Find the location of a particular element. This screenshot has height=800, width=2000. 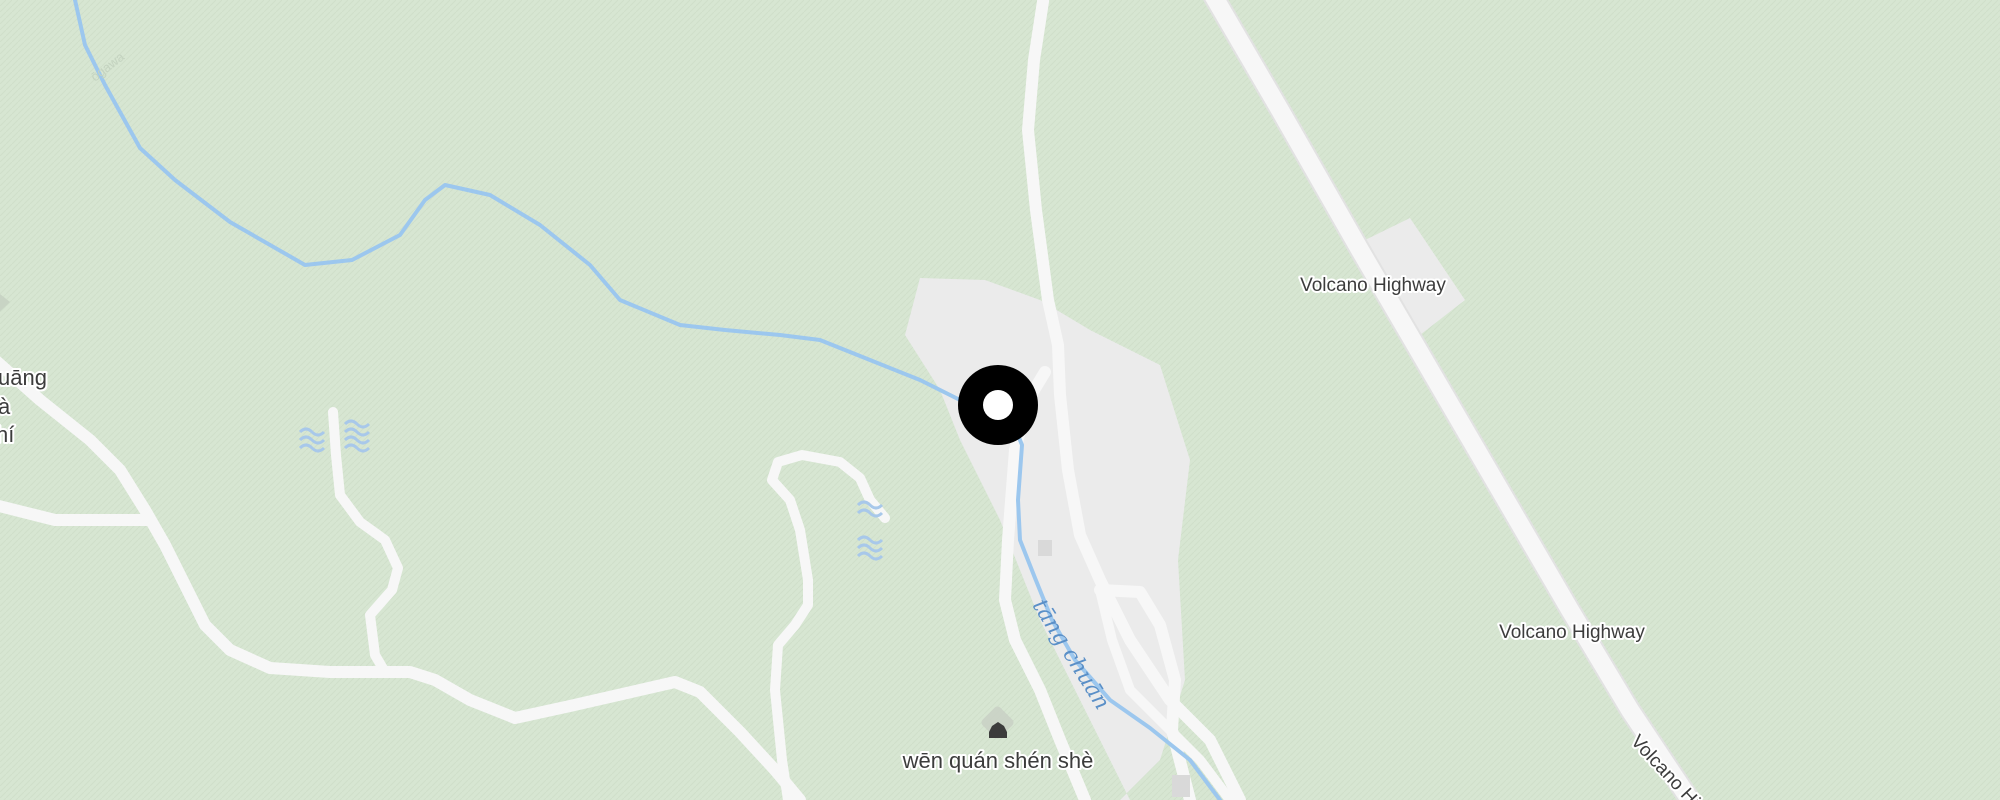

location-marker-icon is located at coordinates (998, 405).